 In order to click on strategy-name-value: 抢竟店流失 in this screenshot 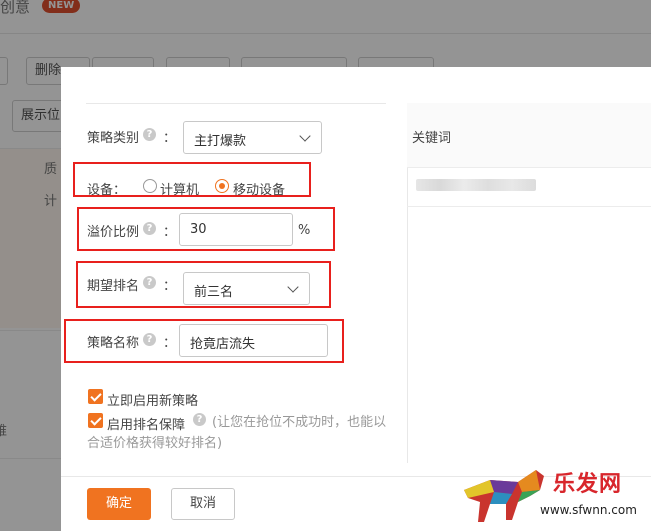, I will do `click(223, 344)`.